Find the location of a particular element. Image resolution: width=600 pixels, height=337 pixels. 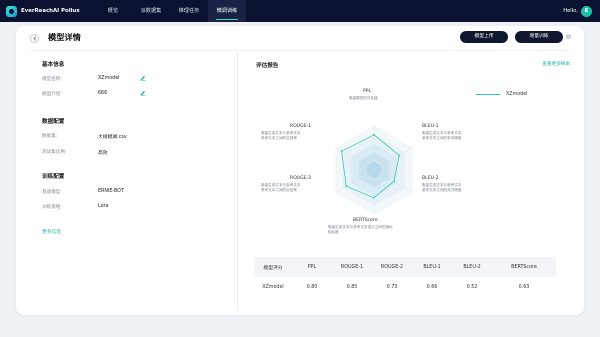

main-nav: 概览 派数据集 推理任务 微调训练 is located at coordinates (170, 11).